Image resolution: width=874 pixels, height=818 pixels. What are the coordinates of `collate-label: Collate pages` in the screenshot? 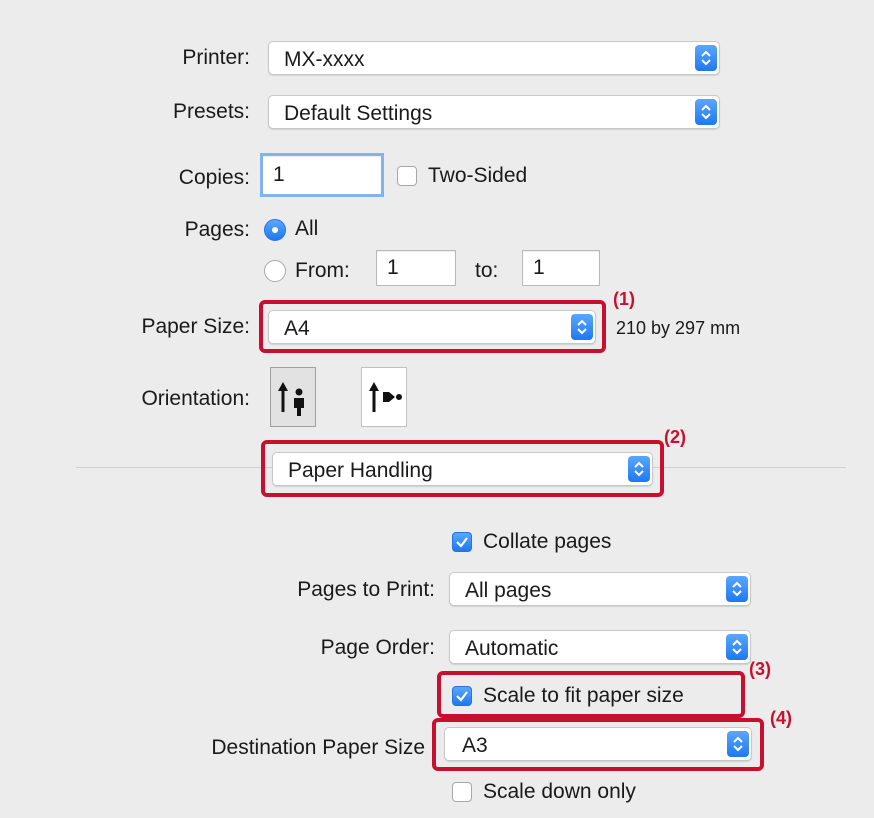 It's located at (547, 541).